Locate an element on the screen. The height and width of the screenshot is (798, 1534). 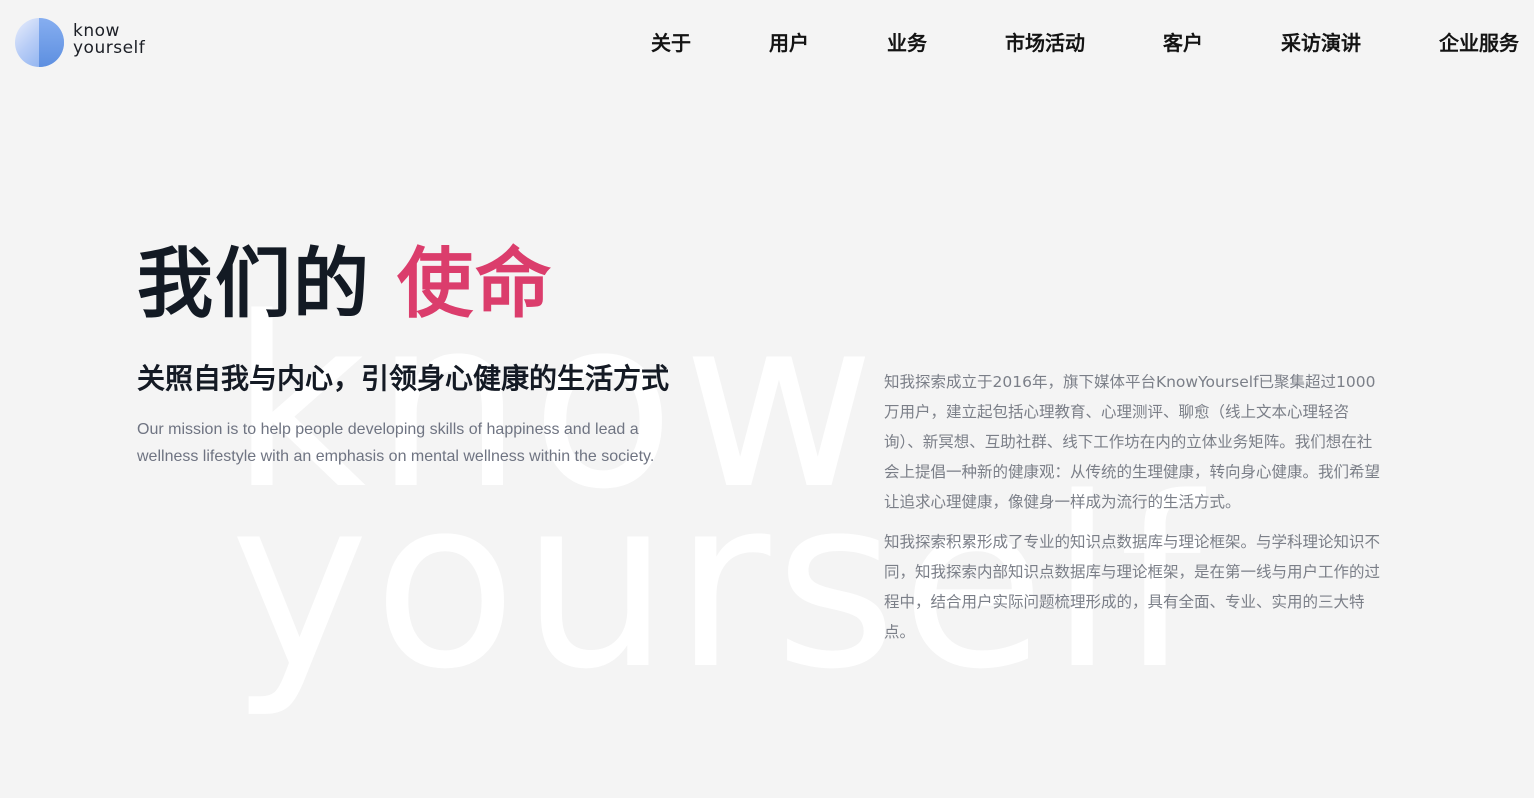
knowyourself-logo: know yourself is located at coordinates (90, 43).